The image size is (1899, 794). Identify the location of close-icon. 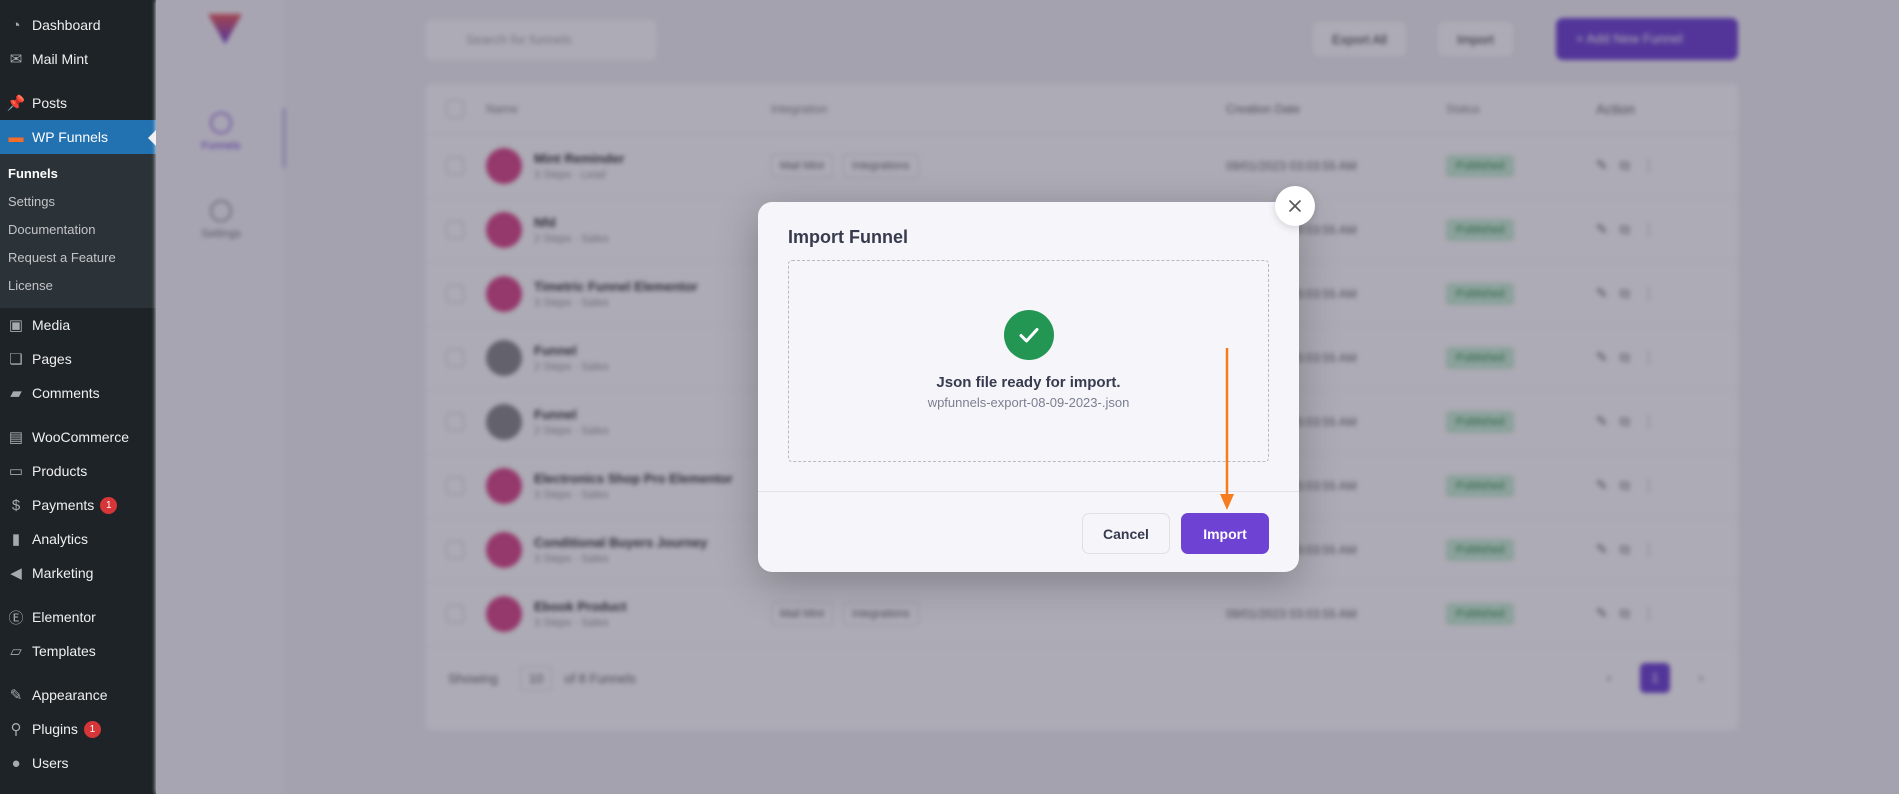
(1295, 206).